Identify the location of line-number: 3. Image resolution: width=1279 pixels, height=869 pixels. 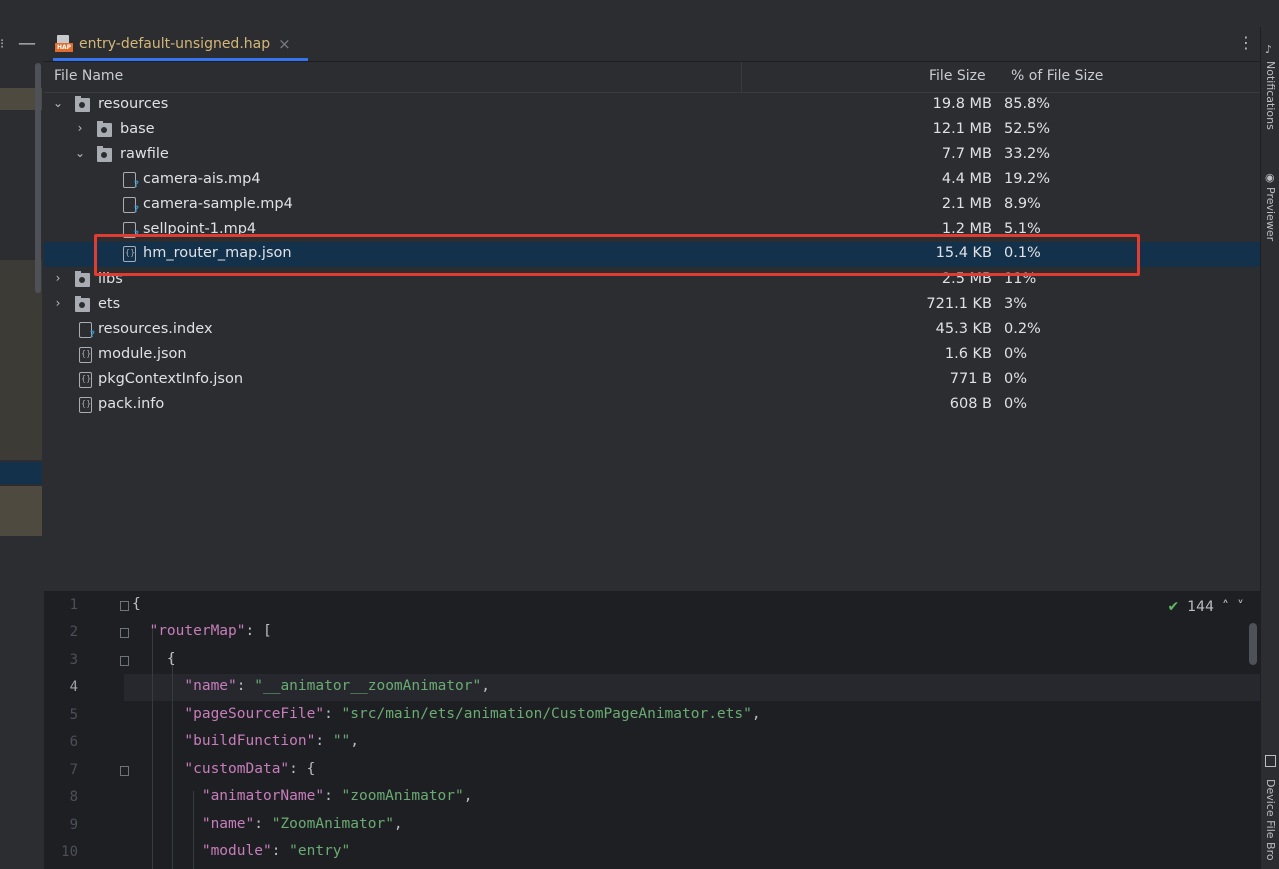
(73, 660).